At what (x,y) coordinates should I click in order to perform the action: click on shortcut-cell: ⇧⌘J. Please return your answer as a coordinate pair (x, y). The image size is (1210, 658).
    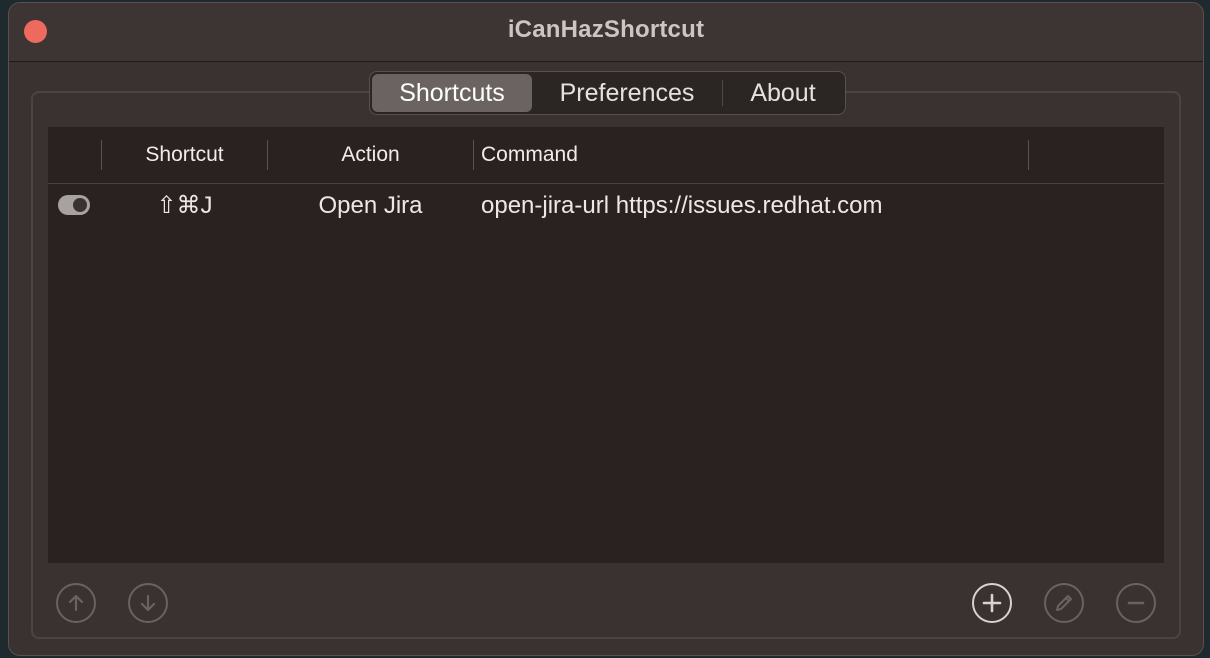
    Looking at the image, I should click on (184, 205).